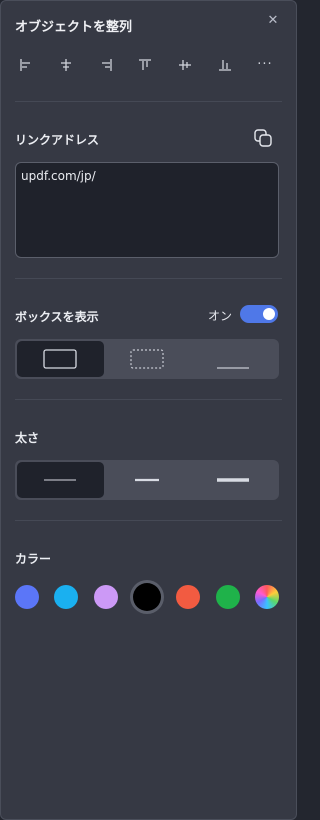 The width and height of the screenshot is (320, 820). Describe the element at coordinates (105, 597) in the screenshot. I see `color-swatch-lavender` at that location.